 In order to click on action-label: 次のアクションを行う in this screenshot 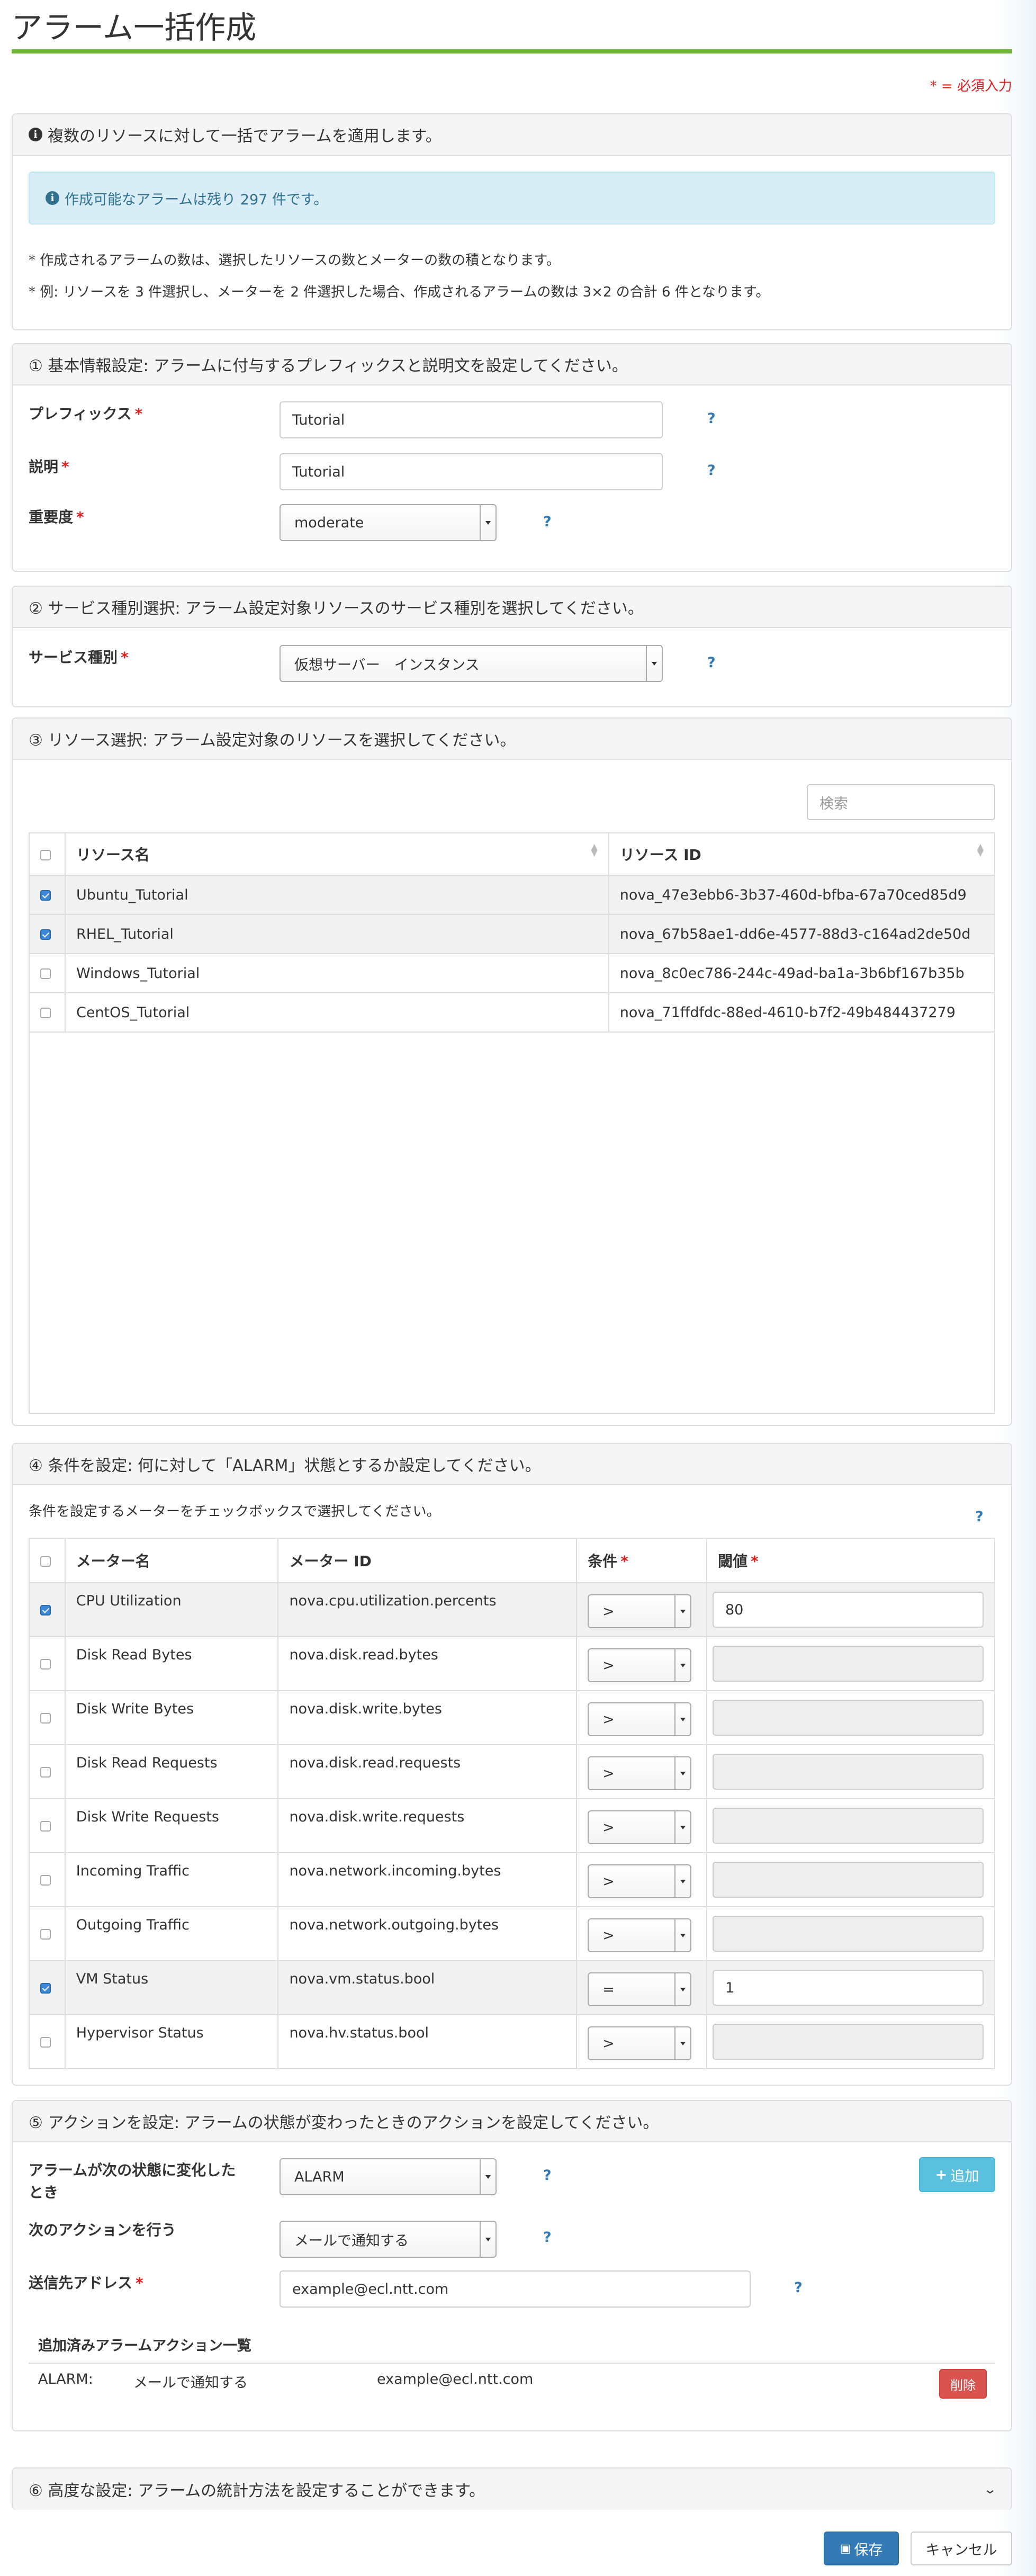, I will do `click(102, 2230)`.